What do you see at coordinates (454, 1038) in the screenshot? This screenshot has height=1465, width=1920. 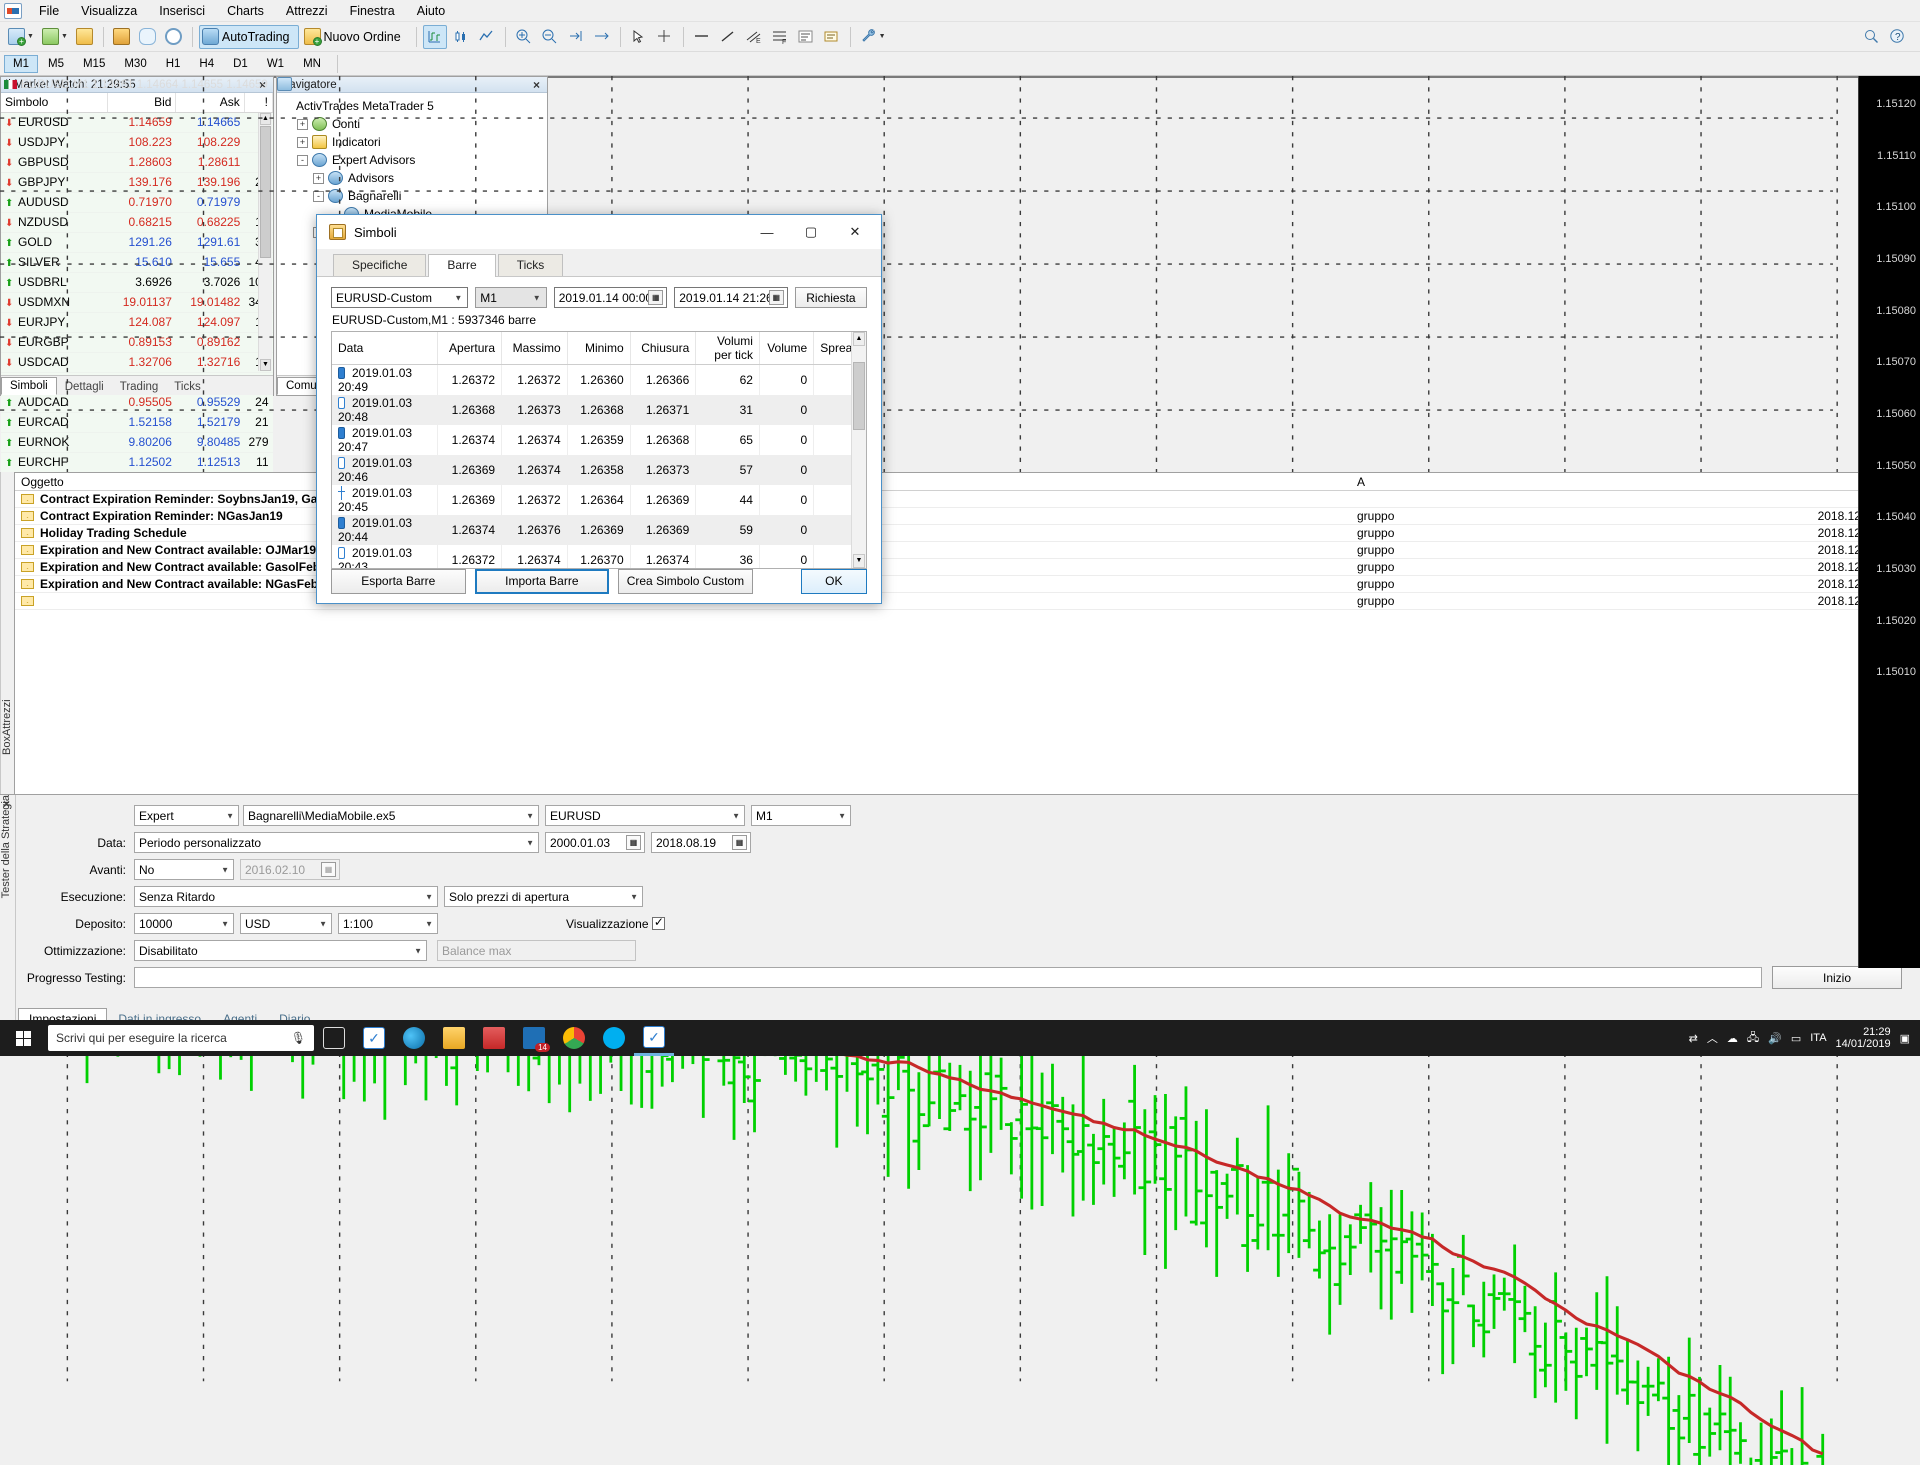 I see `taskbar-app-explorer` at bounding box center [454, 1038].